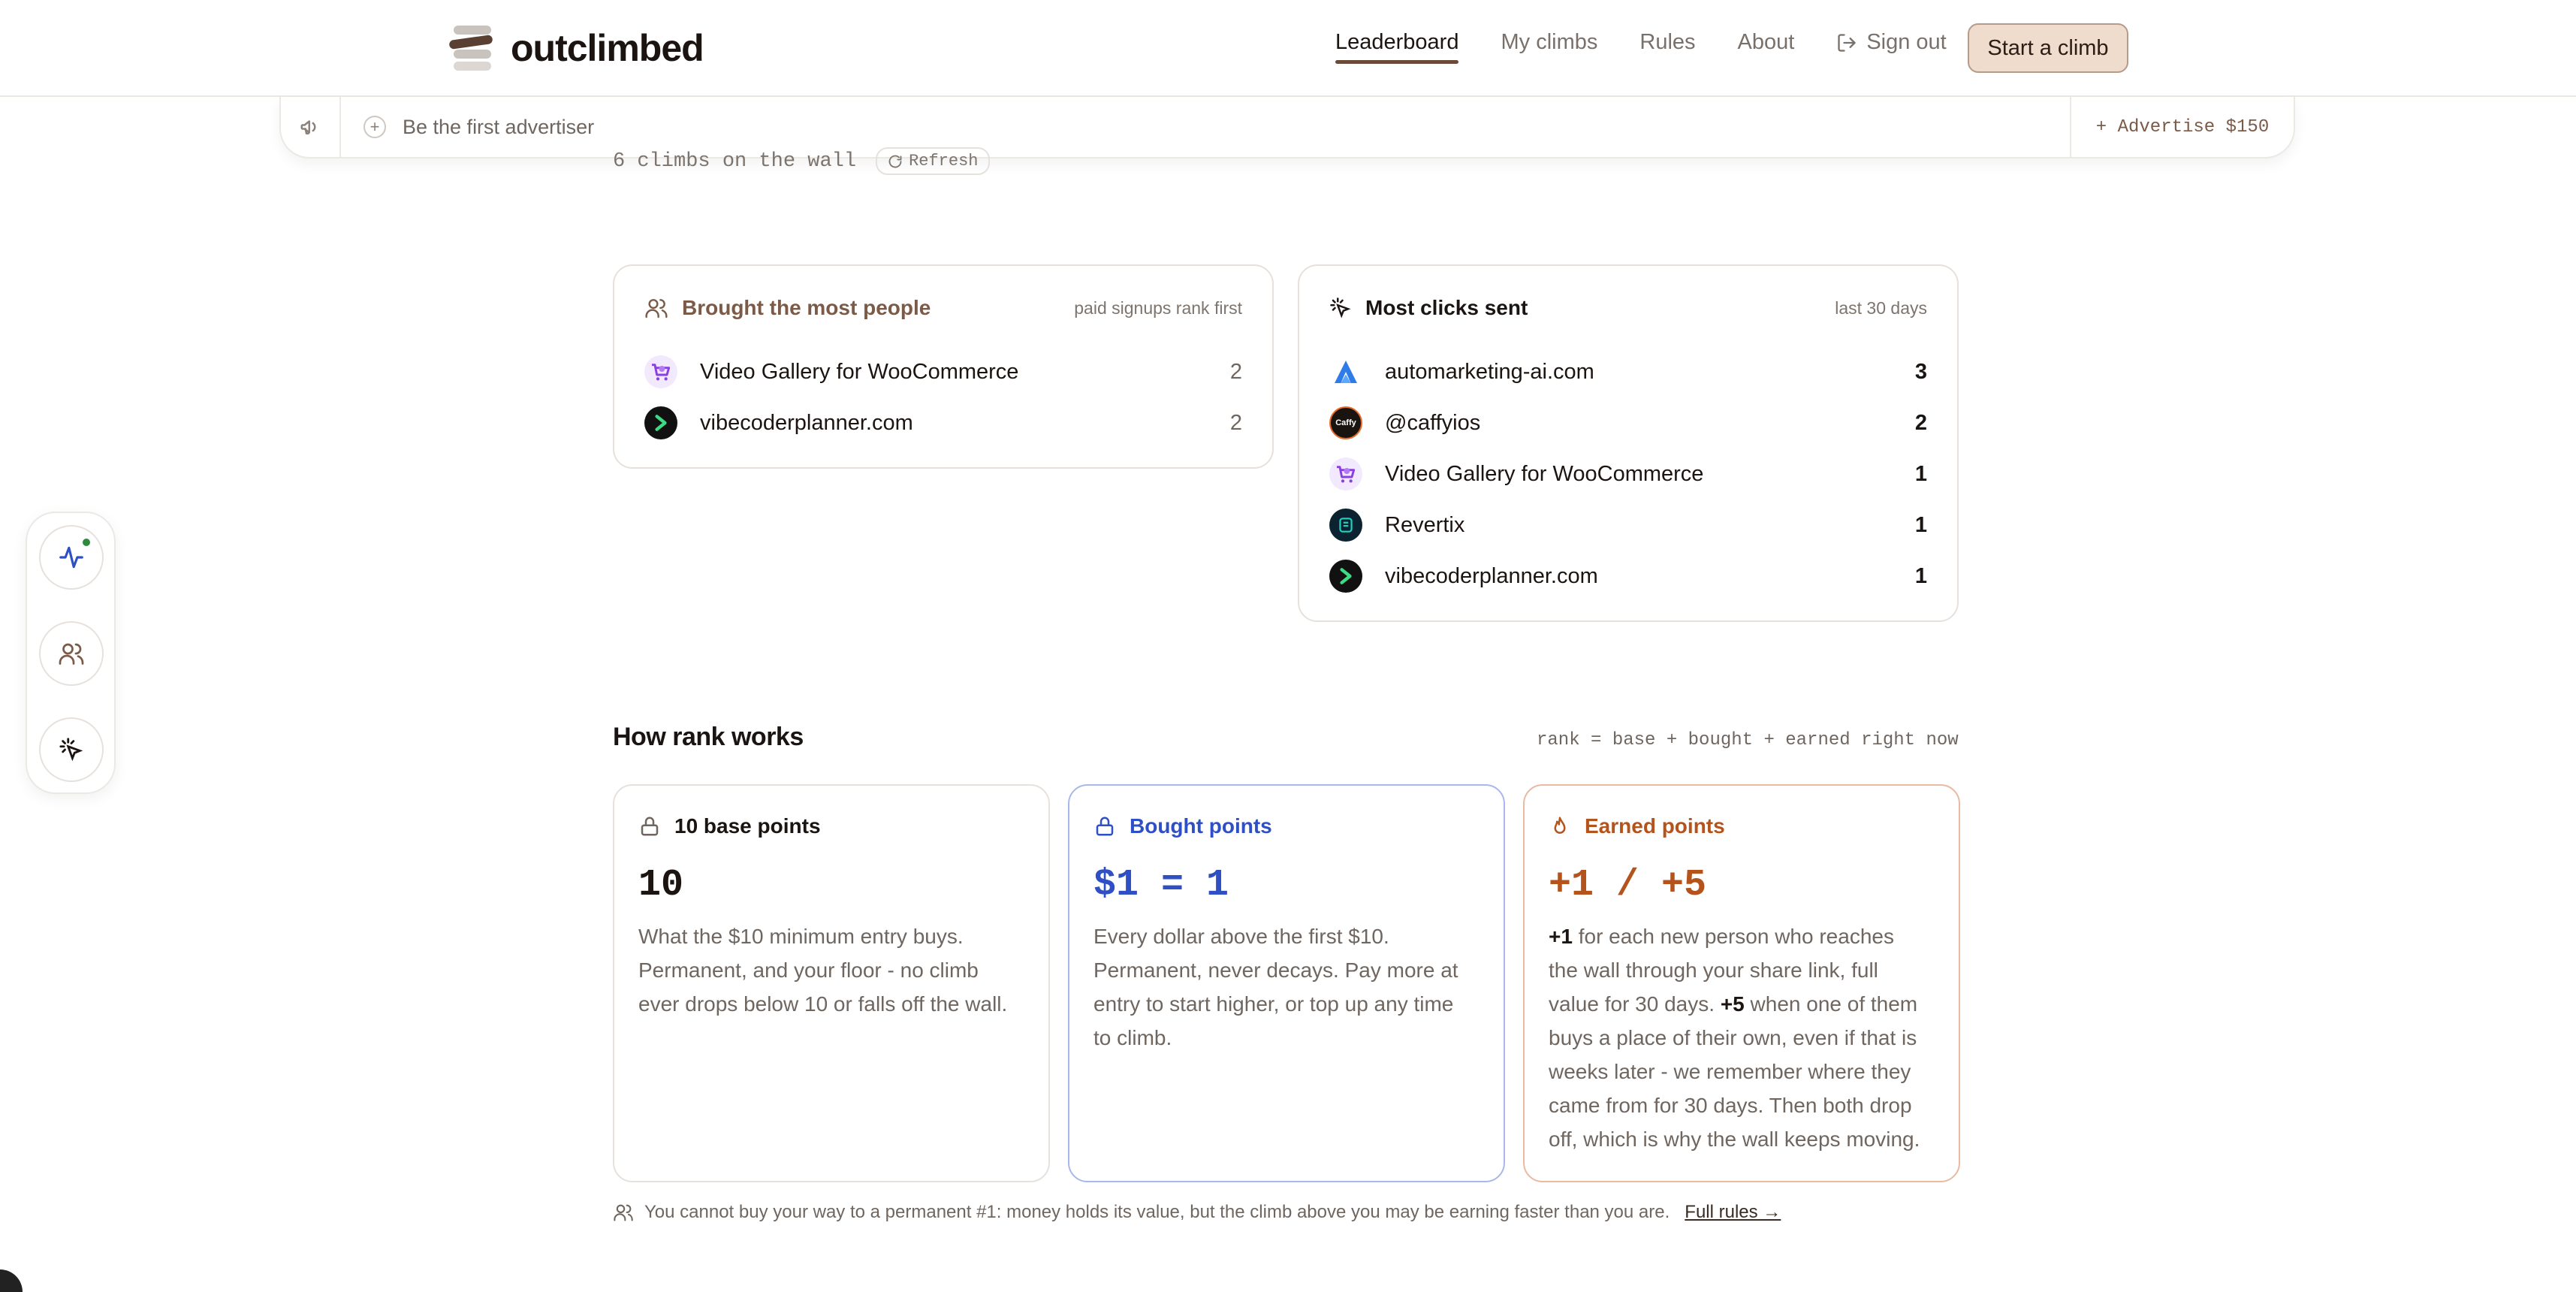 This screenshot has width=2576, height=1292. What do you see at coordinates (1920, 372) in the screenshot?
I see `list-item-count: 3` at bounding box center [1920, 372].